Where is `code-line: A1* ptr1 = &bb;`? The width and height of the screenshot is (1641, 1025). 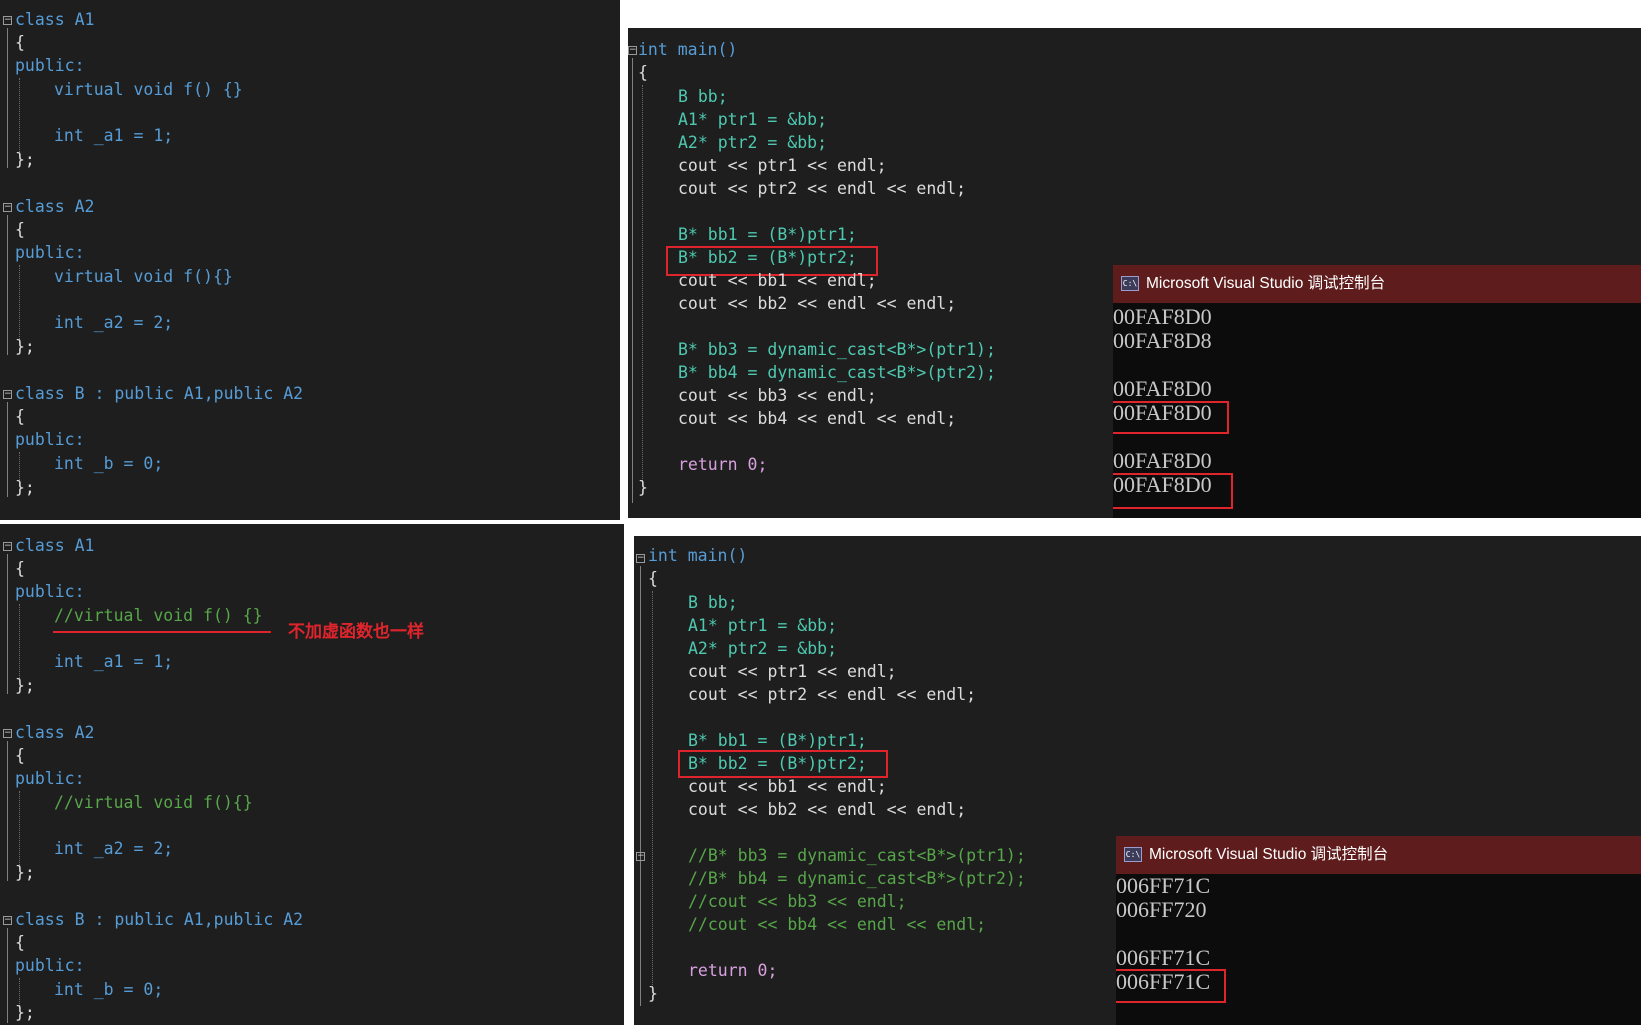
code-line: A1* ptr1 = &bb; is located at coordinates (752, 119).